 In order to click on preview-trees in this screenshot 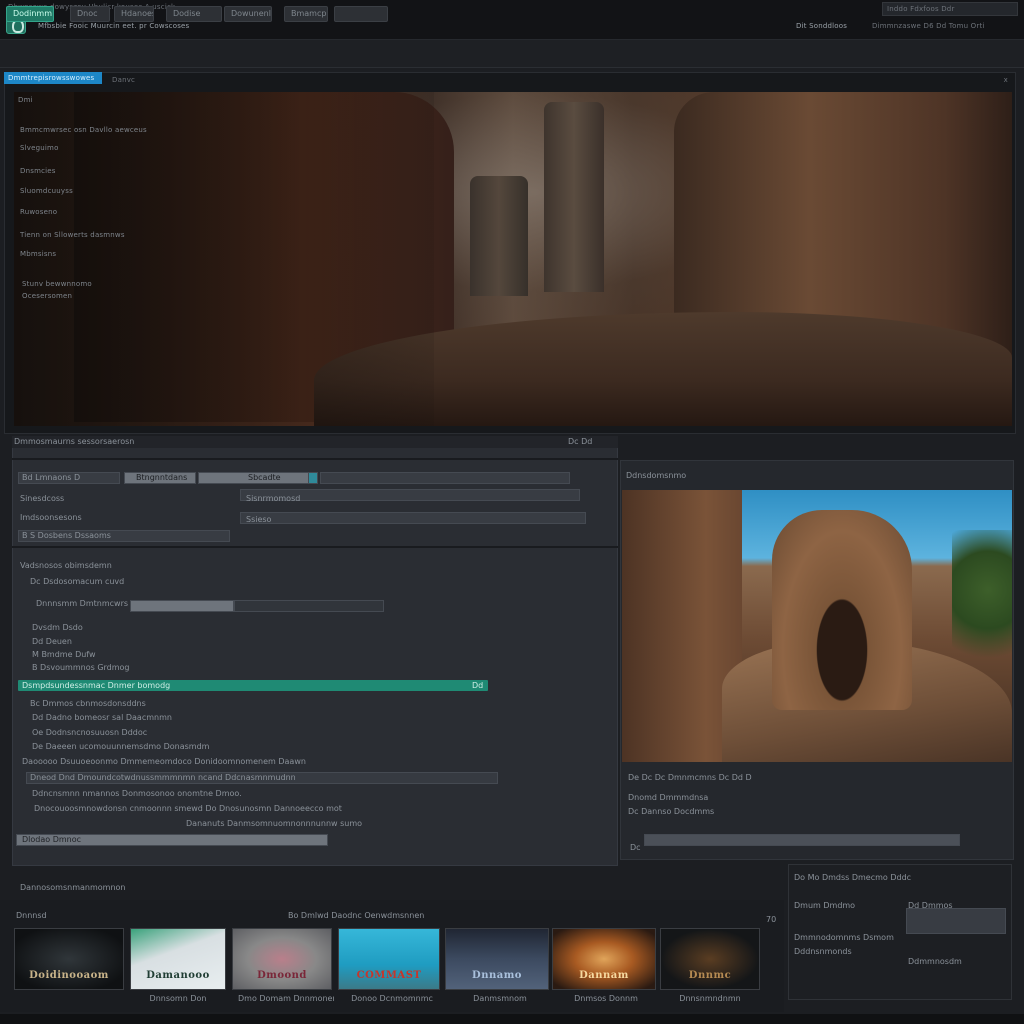, I will do `click(982, 605)`.